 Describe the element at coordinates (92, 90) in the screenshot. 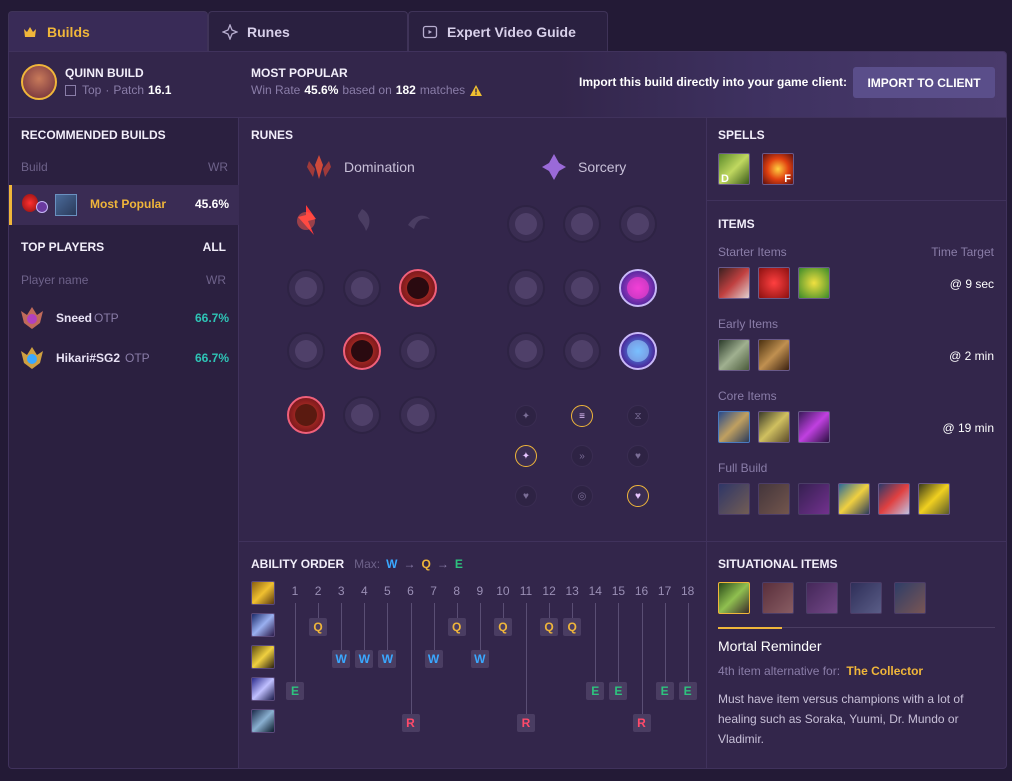

I see `role-label: Top` at that location.